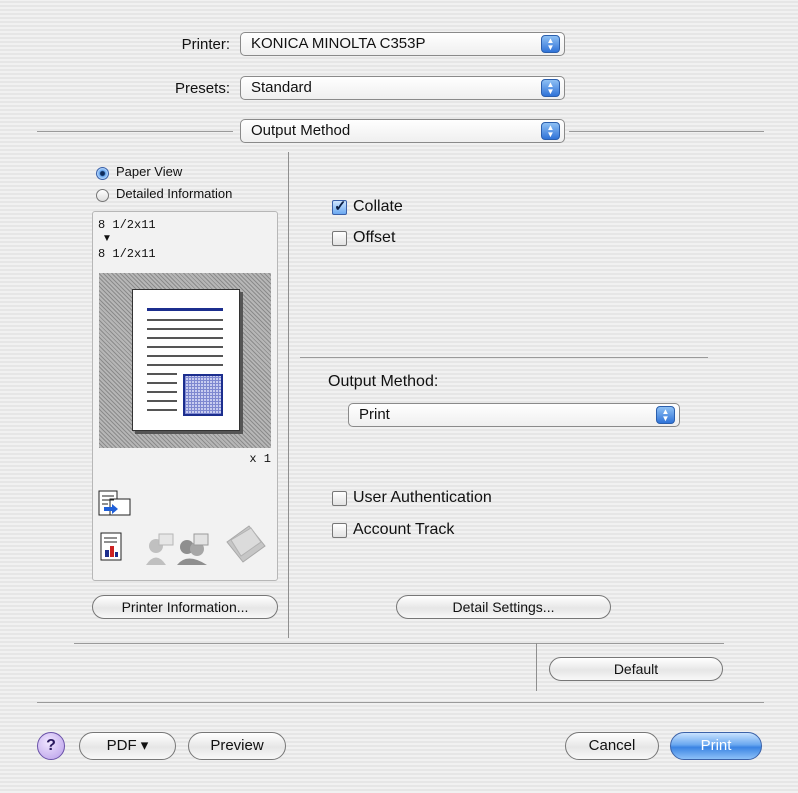 The image size is (798, 793). What do you see at coordinates (402, 88) in the screenshot?
I see `presets-popup: Standard ▲ ▼` at bounding box center [402, 88].